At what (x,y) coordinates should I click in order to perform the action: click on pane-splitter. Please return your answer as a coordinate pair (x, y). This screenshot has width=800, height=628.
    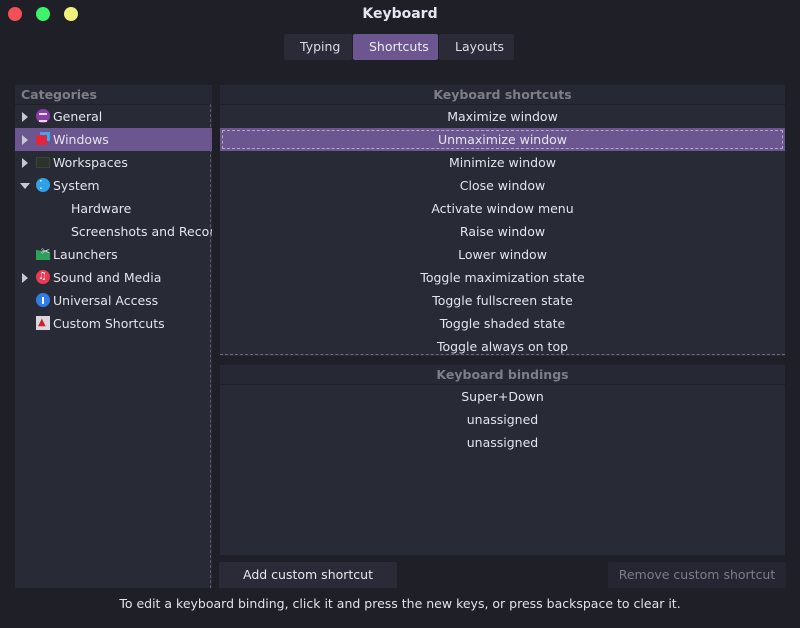
    Looking at the image, I should click on (210, 346).